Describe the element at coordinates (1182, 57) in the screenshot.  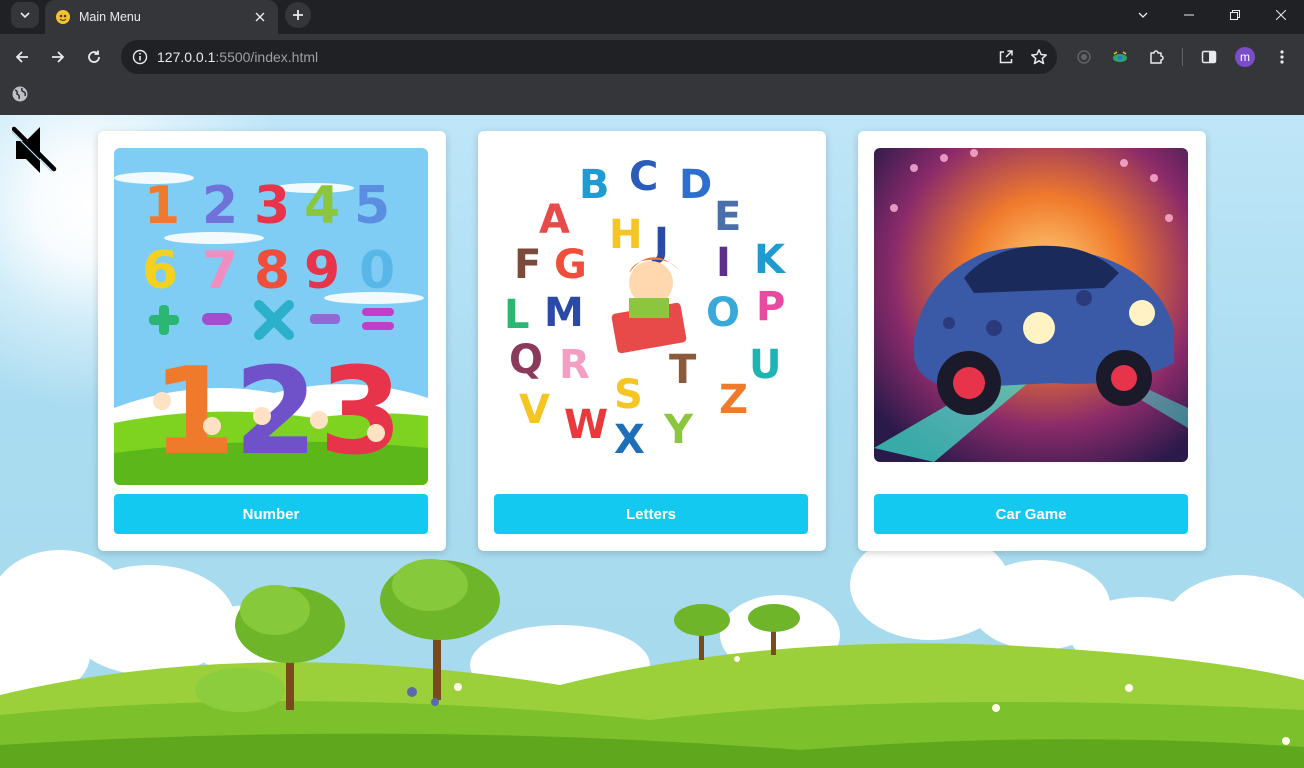
I see `toolbar-divider` at that location.